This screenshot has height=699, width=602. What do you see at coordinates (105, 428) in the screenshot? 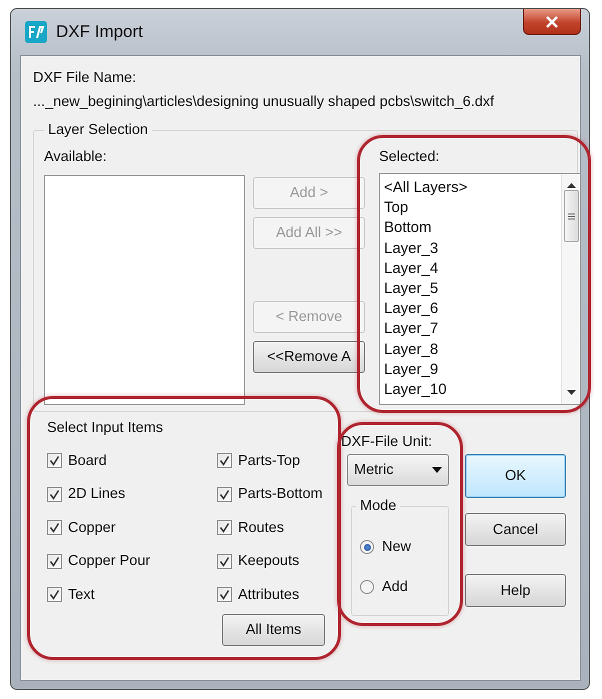
I see `group-title: Select Input Items` at bounding box center [105, 428].